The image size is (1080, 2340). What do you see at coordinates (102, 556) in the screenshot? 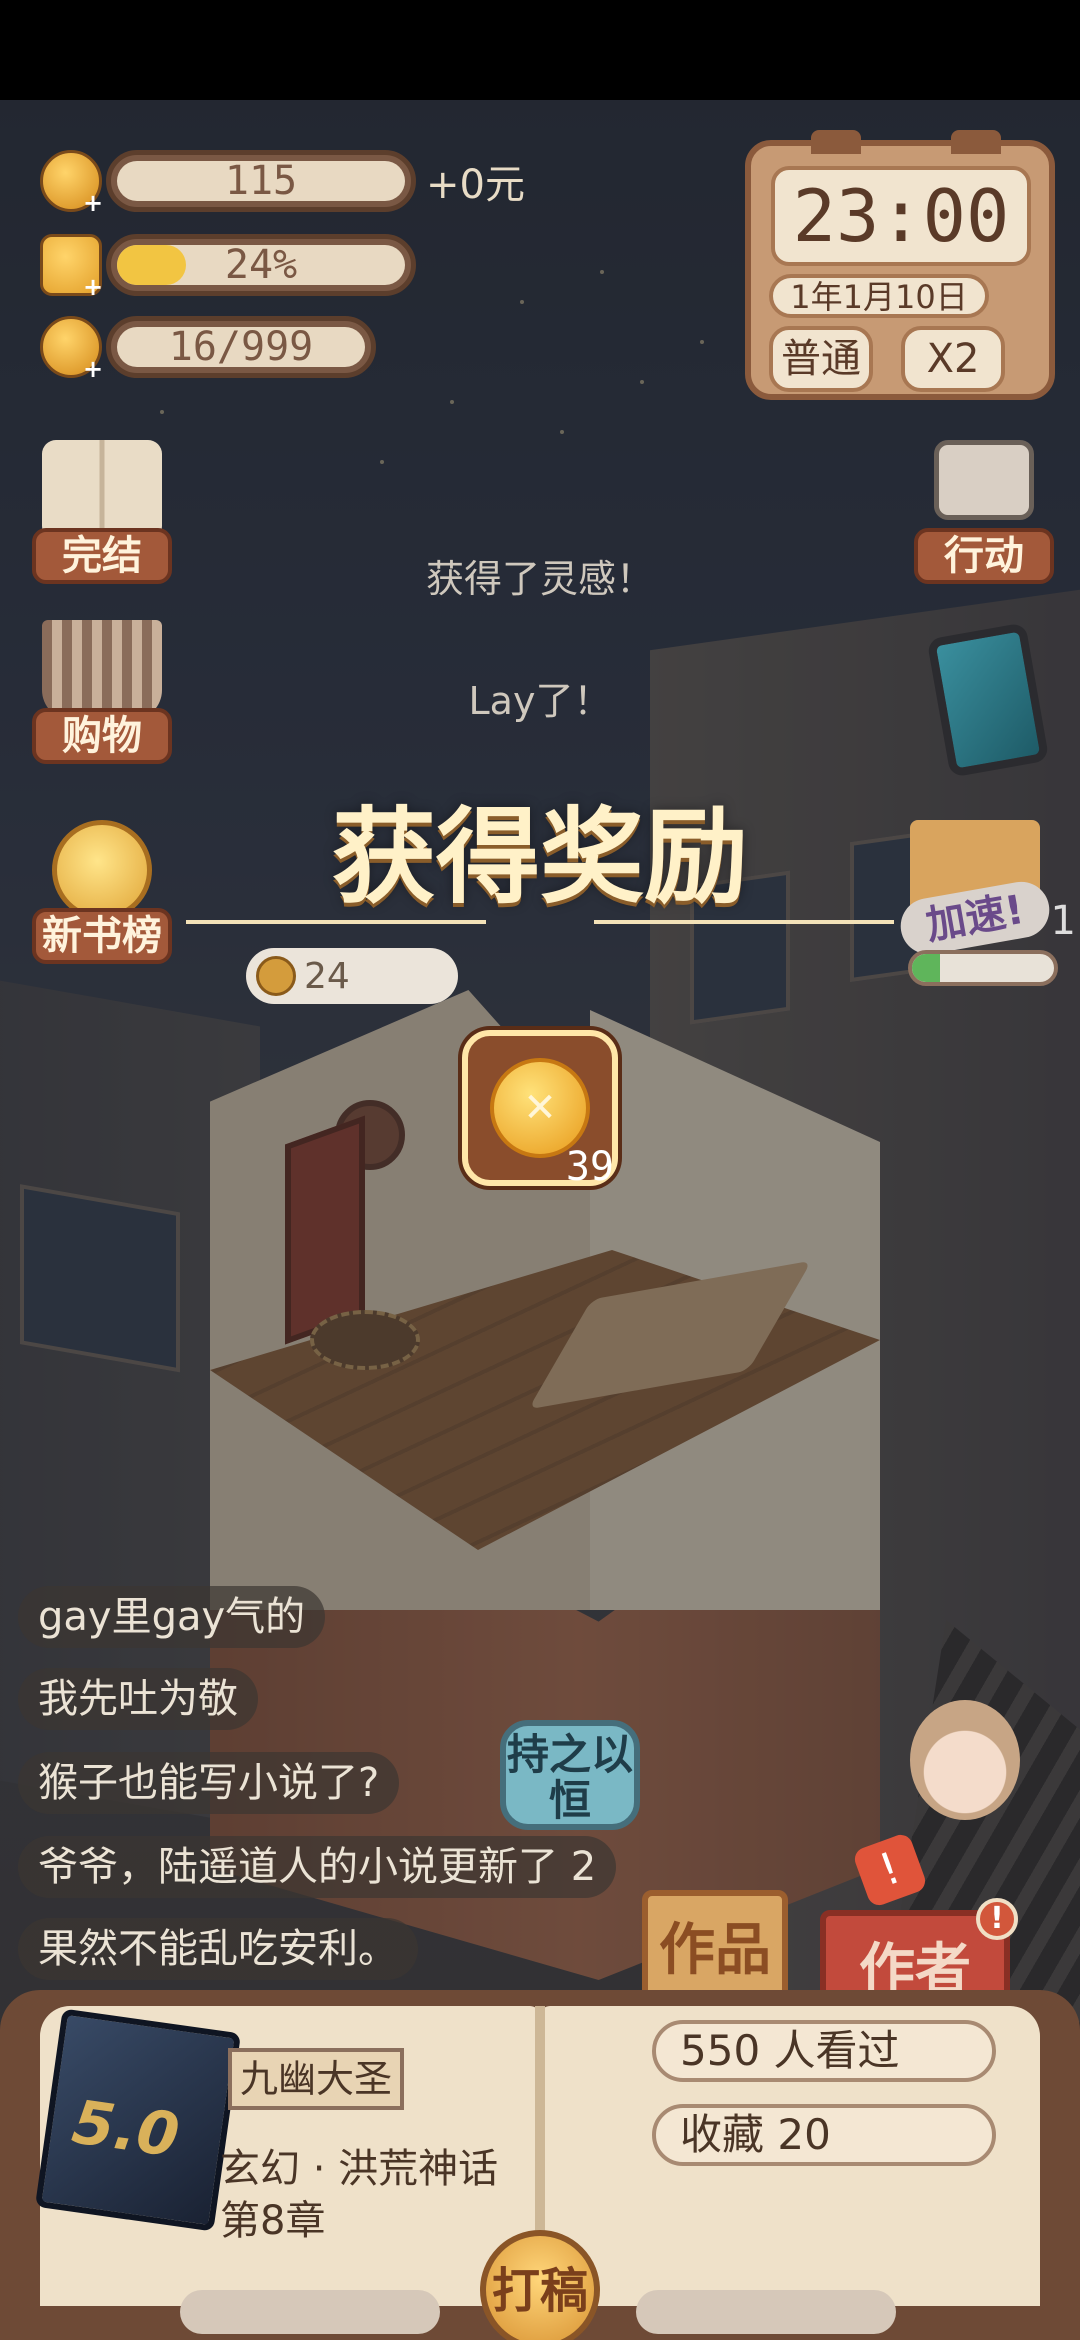
I see `finish-label: 完结` at bounding box center [102, 556].